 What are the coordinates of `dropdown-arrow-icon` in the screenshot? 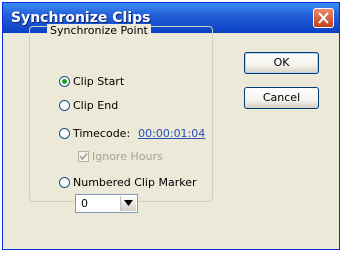 It's located at (128, 203).